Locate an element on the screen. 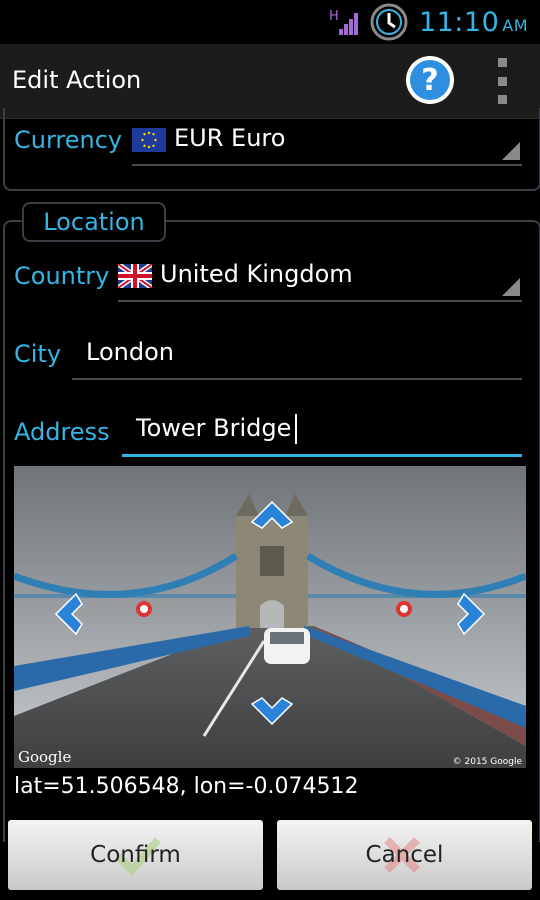  svg-text: H is located at coordinates (334, 16).